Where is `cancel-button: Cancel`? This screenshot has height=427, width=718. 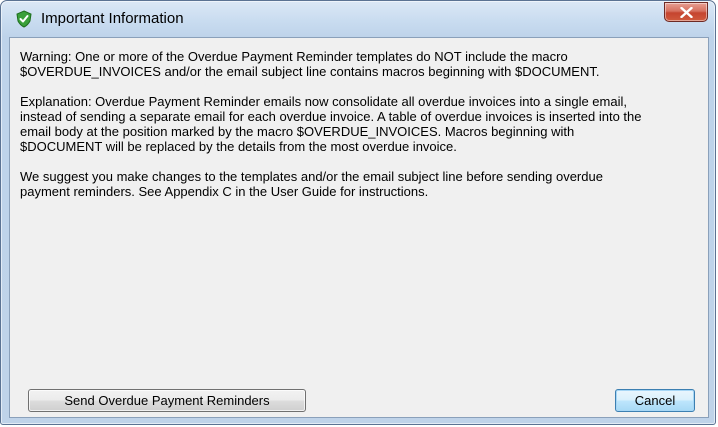 cancel-button: Cancel is located at coordinates (655, 400).